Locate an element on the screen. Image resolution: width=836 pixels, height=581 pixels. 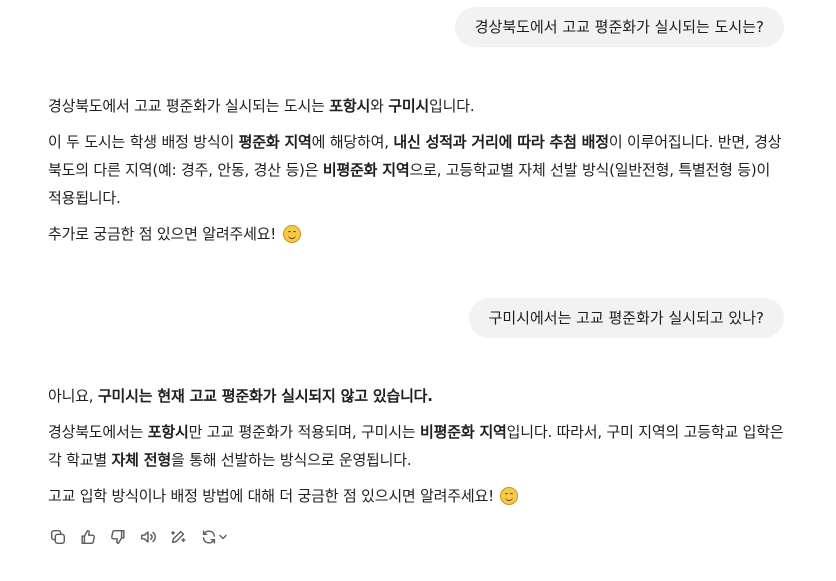
text-run: 아니요, is located at coordinates (73, 396).